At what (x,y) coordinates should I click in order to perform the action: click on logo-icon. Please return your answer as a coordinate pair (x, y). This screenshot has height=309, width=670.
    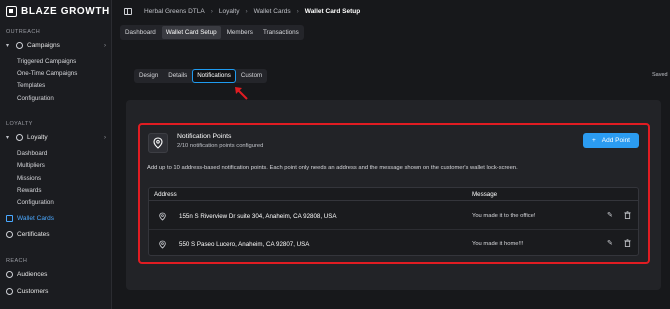
    Looking at the image, I should click on (11, 11).